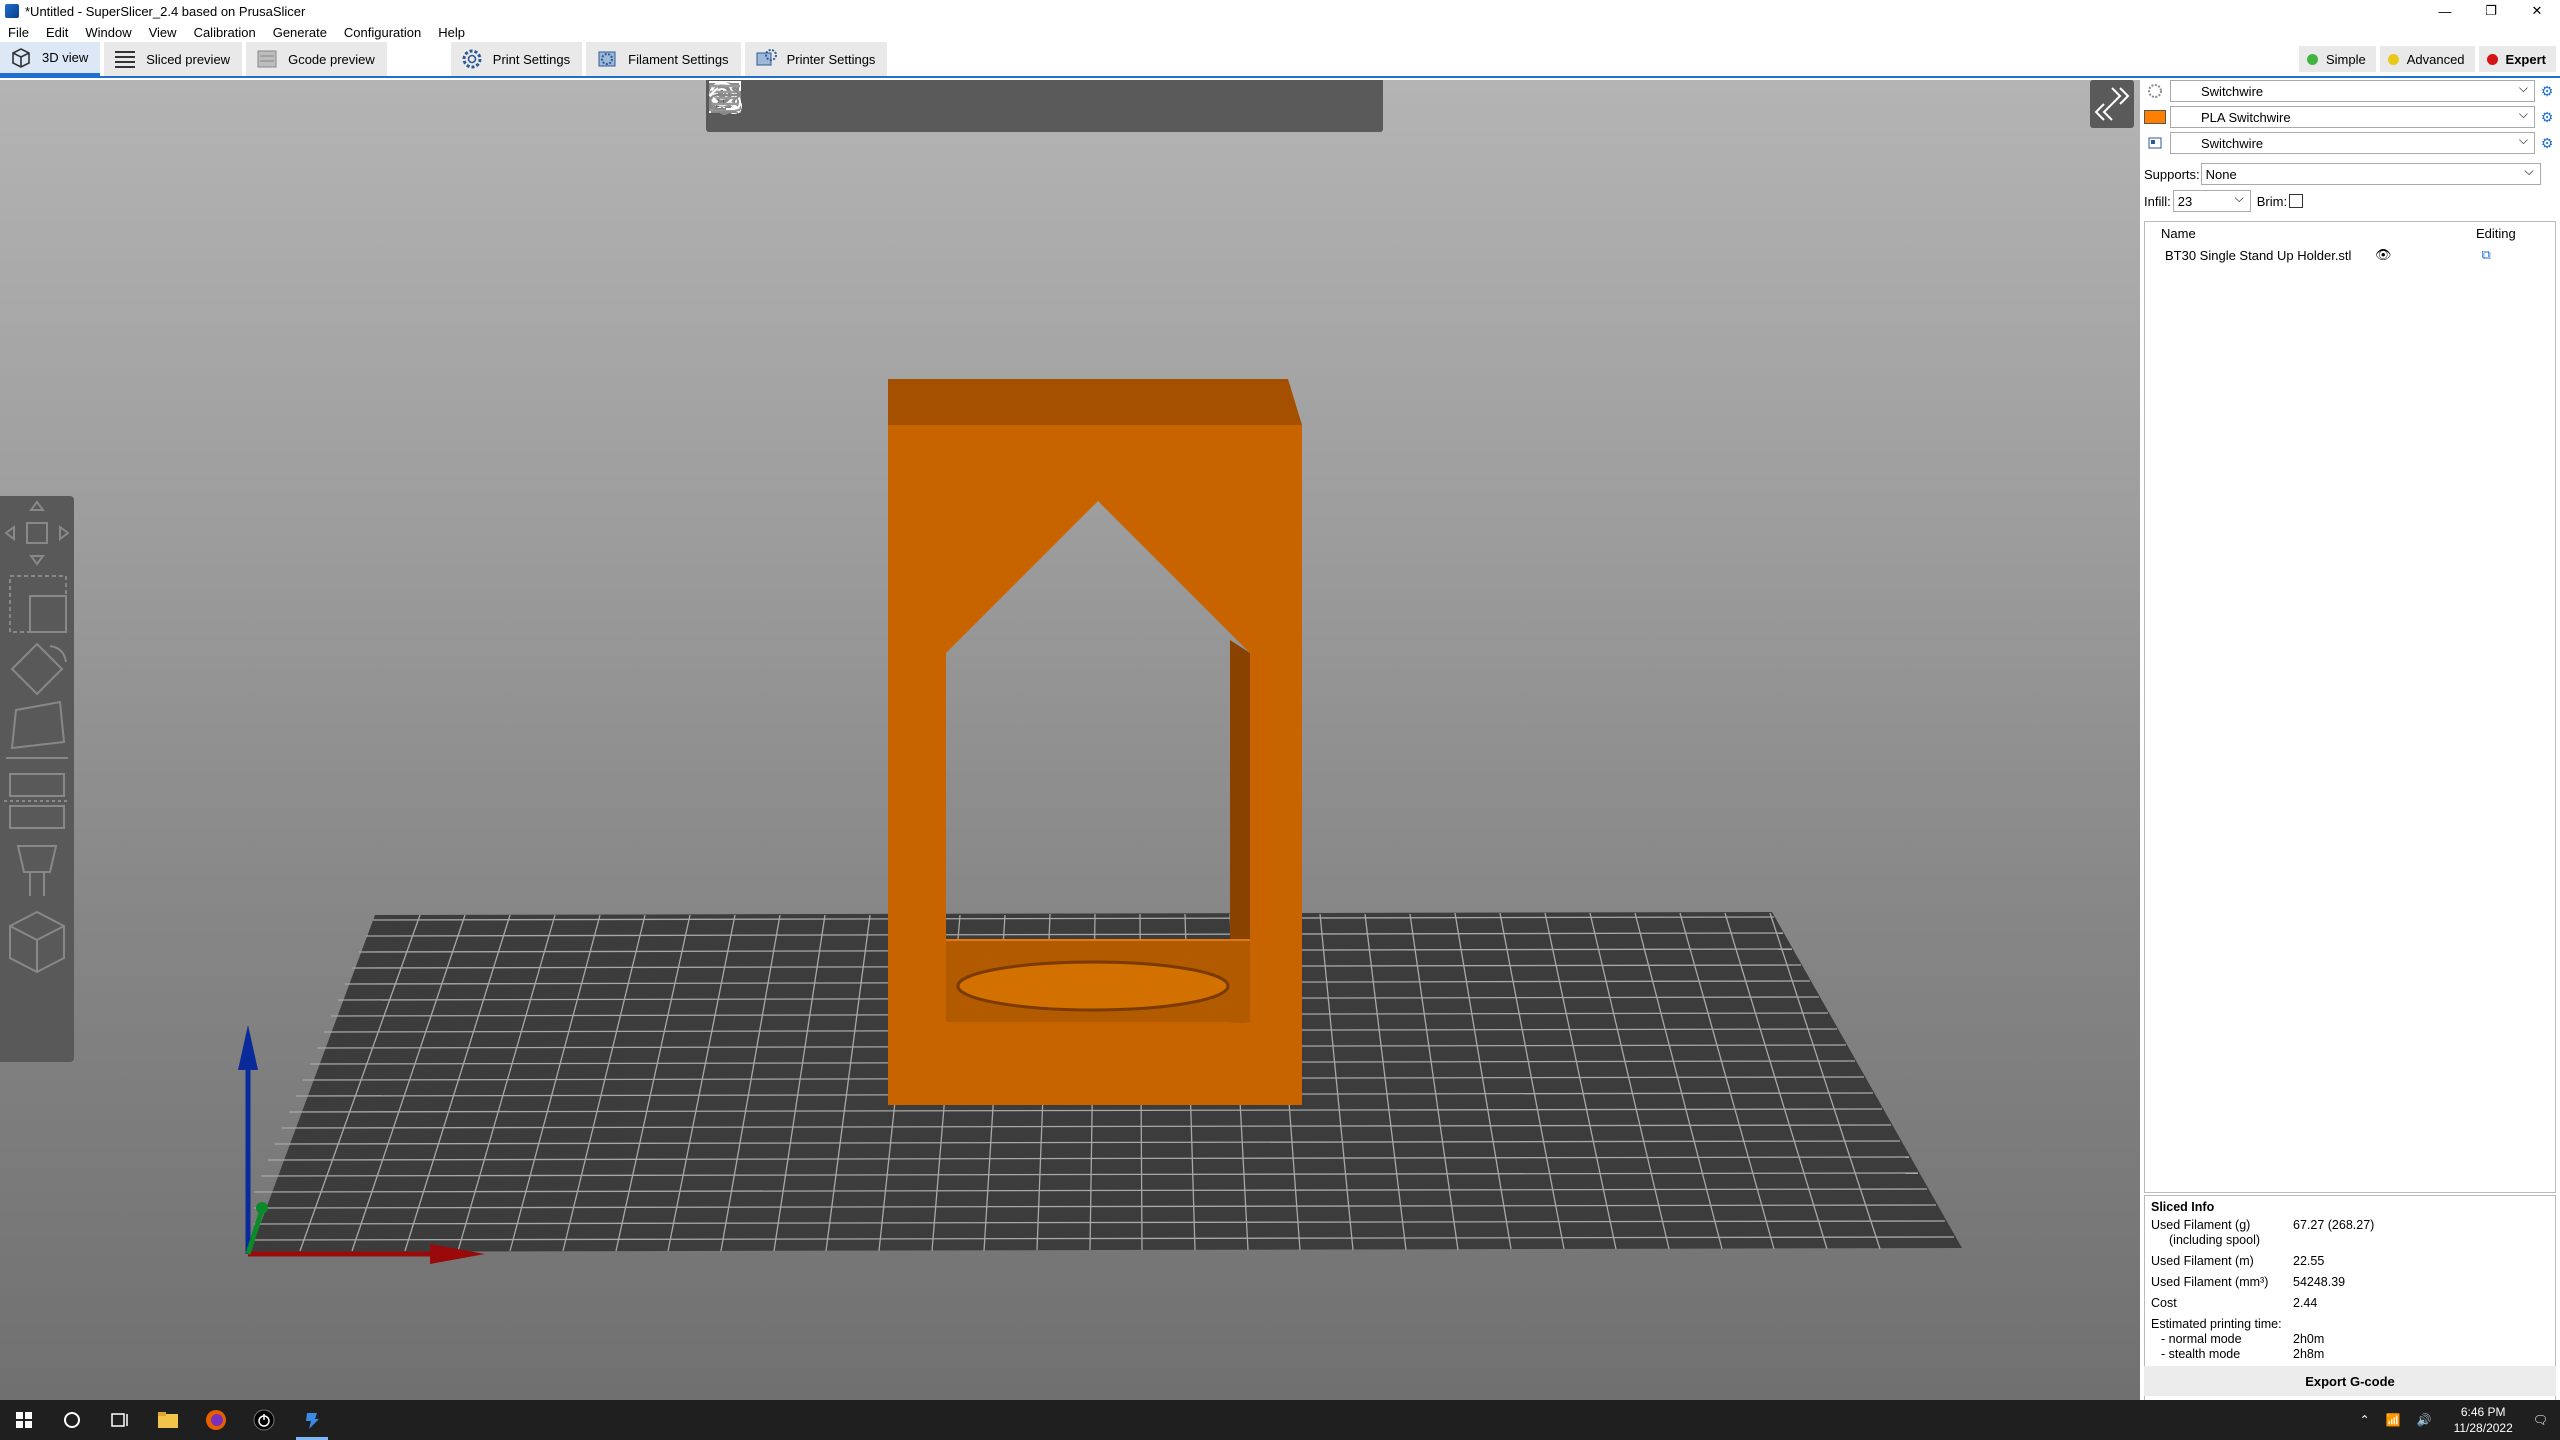 This screenshot has width=2560, height=1440. I want to click on clock-time: 6:46 PM, so click(2483, 1412).